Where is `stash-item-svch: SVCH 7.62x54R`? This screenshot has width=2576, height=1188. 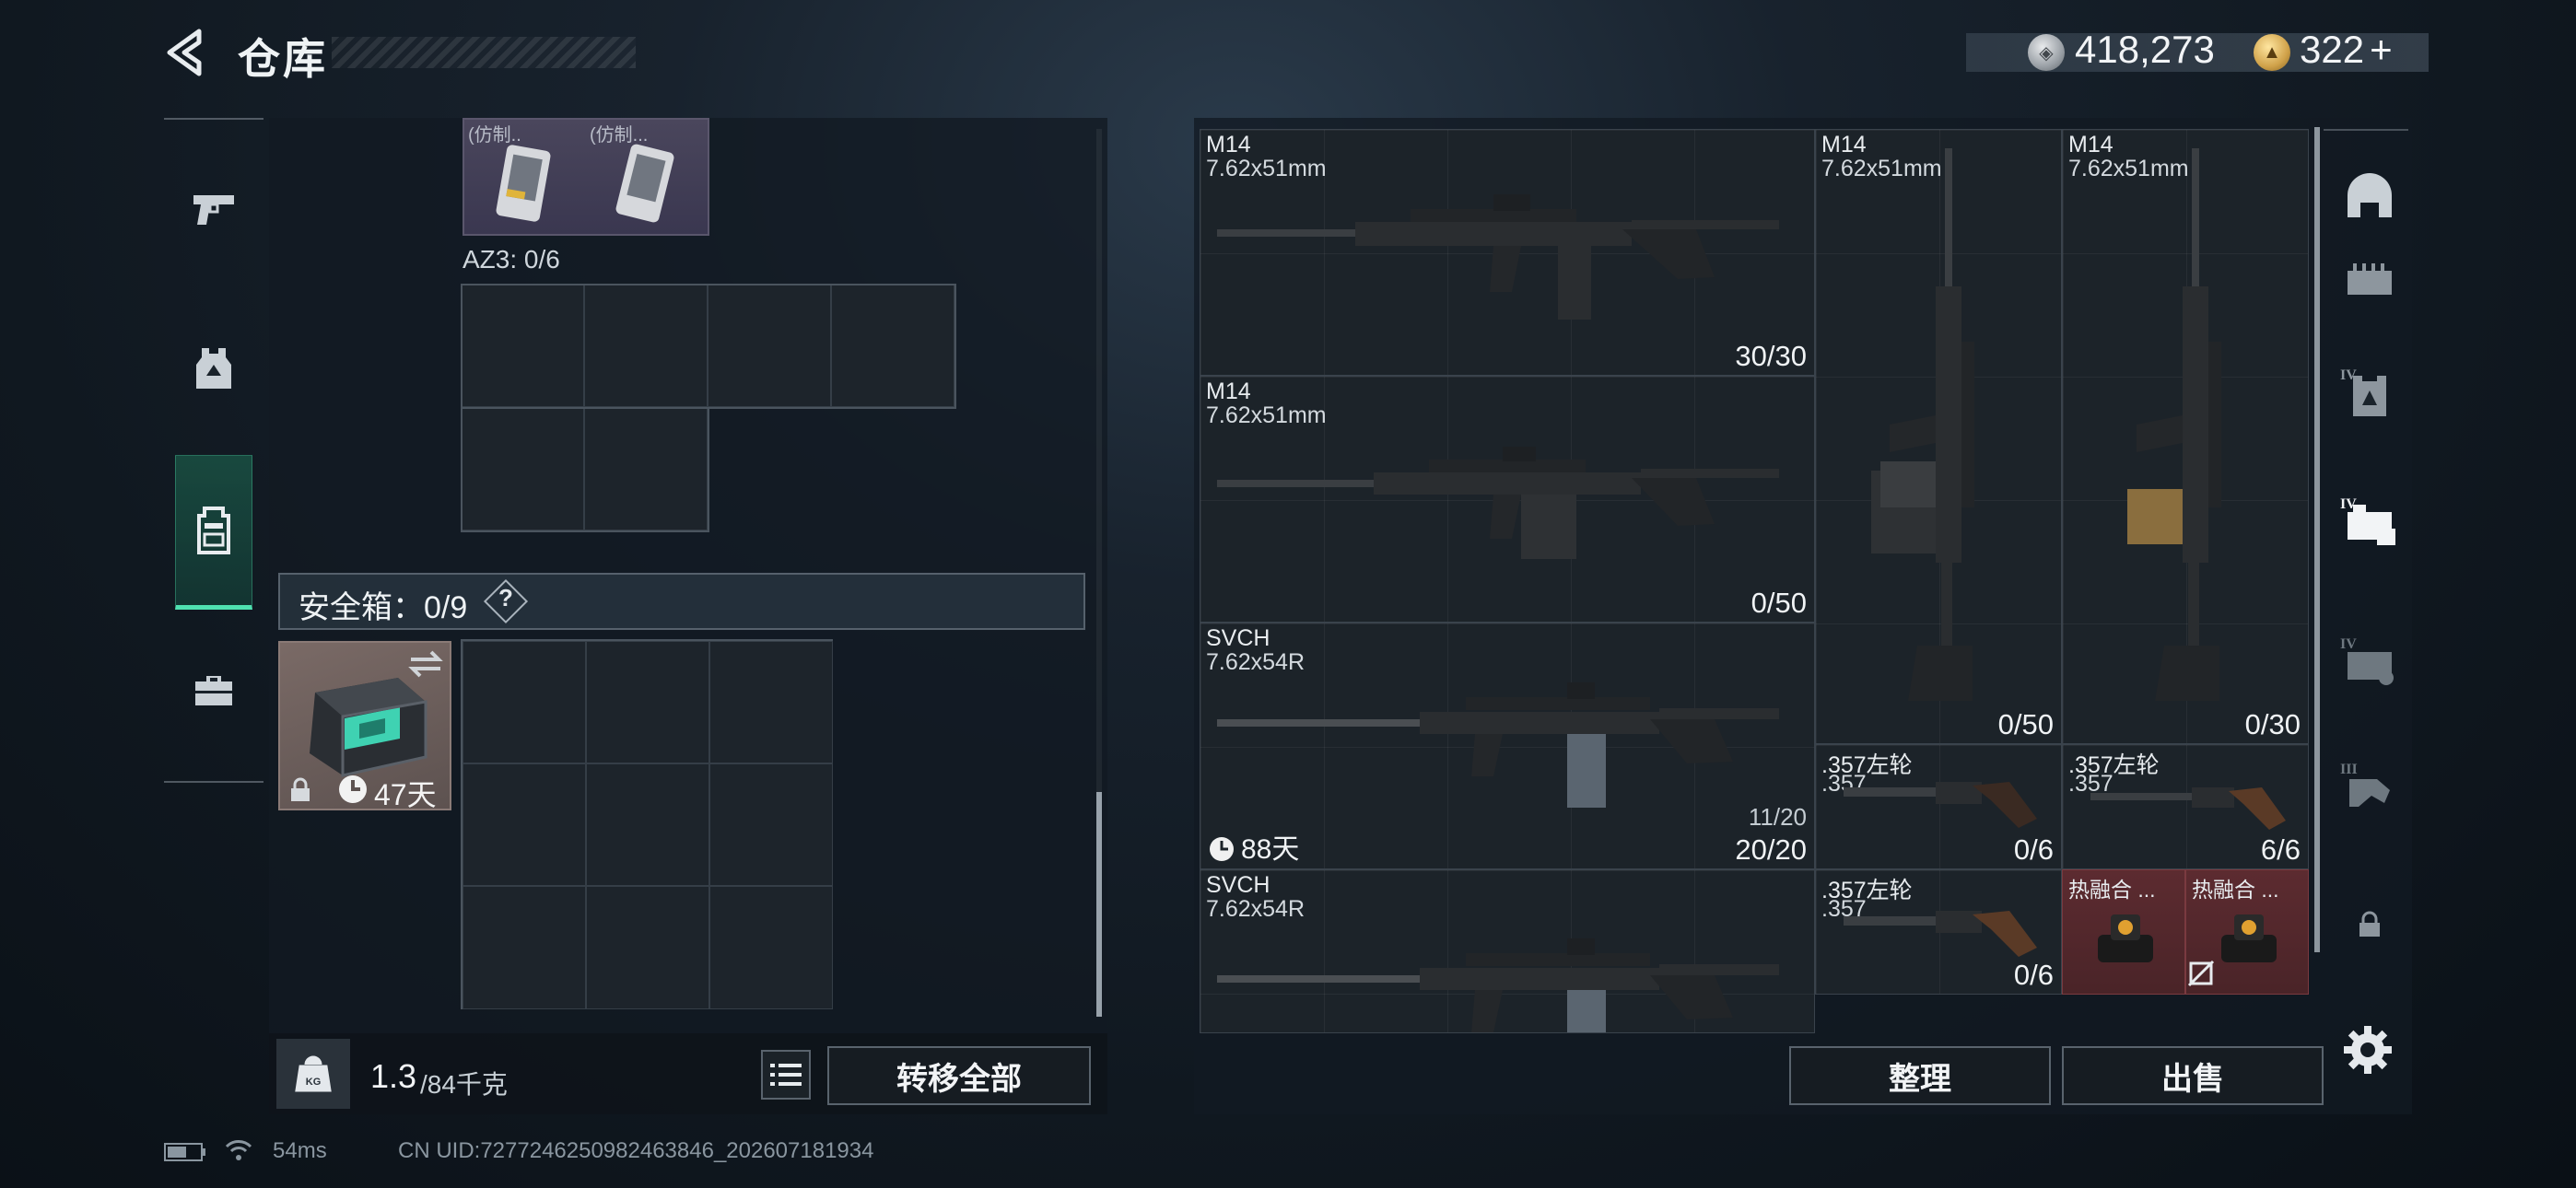
stash-item-svch: SVCH 7.62x54R is located at coordinates (1507, 951).